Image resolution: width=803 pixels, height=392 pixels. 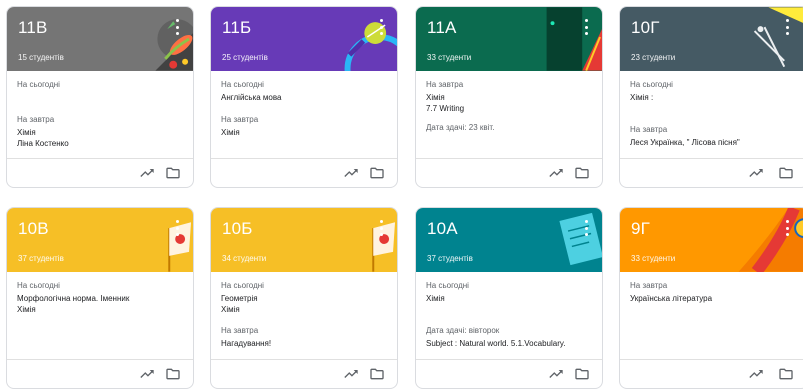 What do you see at coordinates (43, 143) in the screenshot?
I see `assignment-item: Ліна Костенко` at bounding box center [43, 143].